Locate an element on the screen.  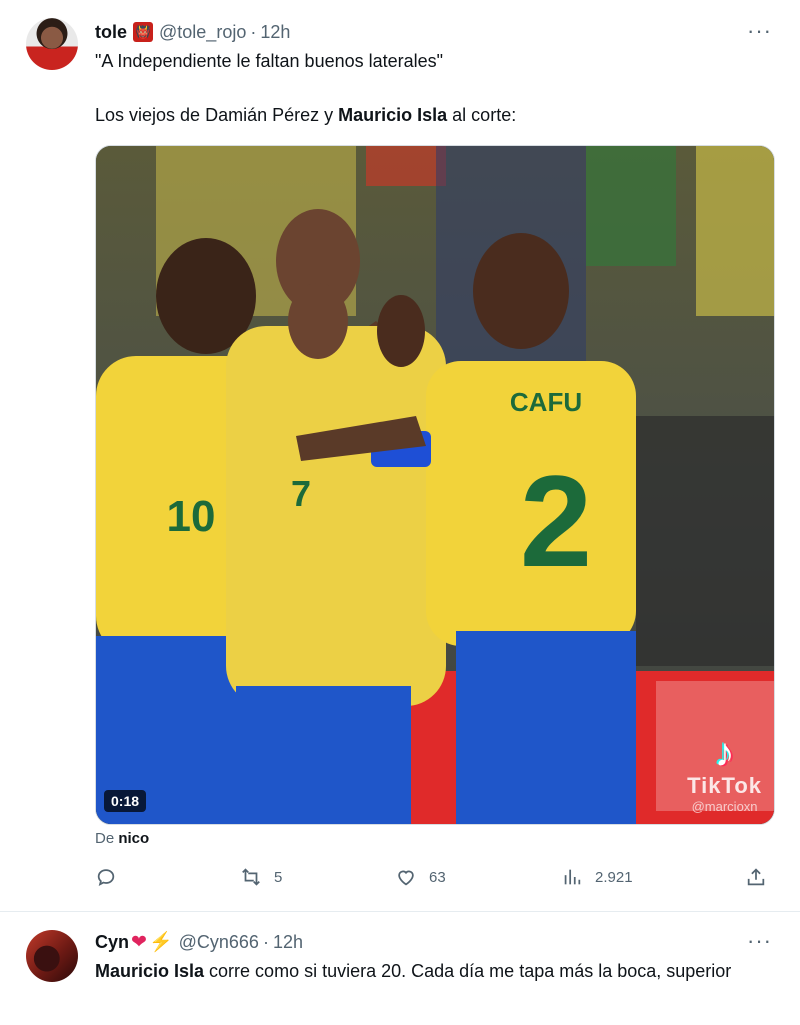
action-bar: 5 63 2.921 is located at coordinates (435, 881).